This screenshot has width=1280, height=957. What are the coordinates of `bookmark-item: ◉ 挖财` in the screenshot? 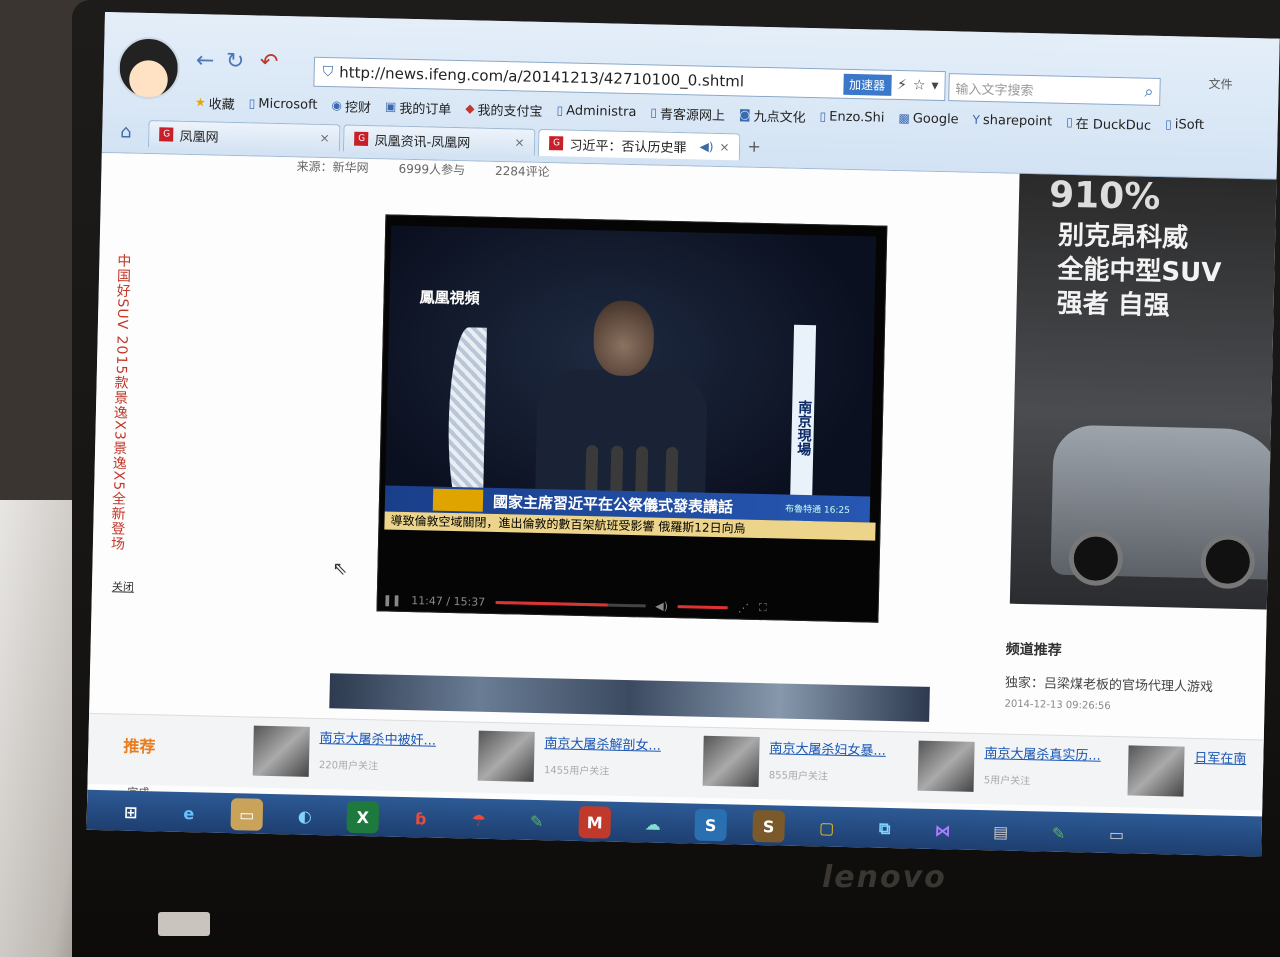 It's located at (351, 105).